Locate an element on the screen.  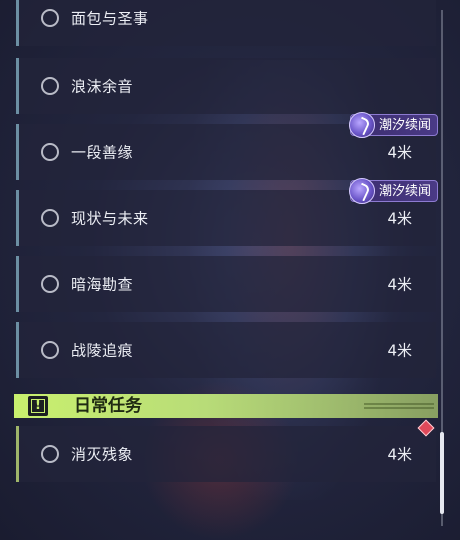
quest-item: 战陵追痕 4米 is located at coordinates (226, 350).